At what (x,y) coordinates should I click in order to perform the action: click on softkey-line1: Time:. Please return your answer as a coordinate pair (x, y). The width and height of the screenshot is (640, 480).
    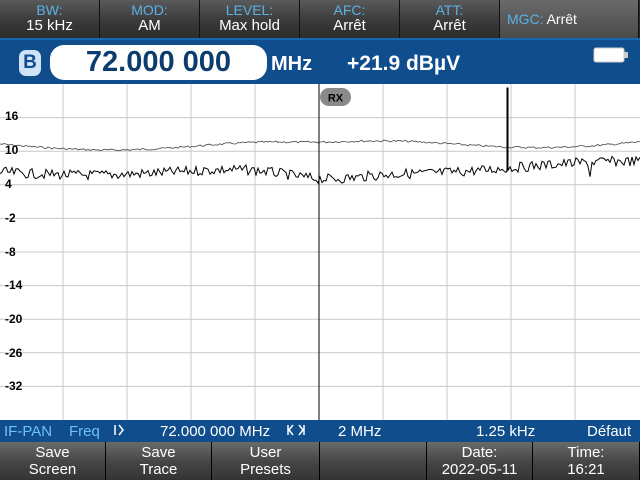
    Looking at the image, I should click on (586, 452).